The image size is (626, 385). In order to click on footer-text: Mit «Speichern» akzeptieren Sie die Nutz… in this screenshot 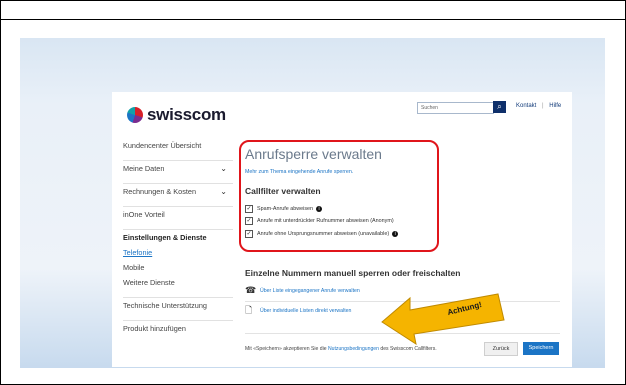, I will do `click(341, 349)`.